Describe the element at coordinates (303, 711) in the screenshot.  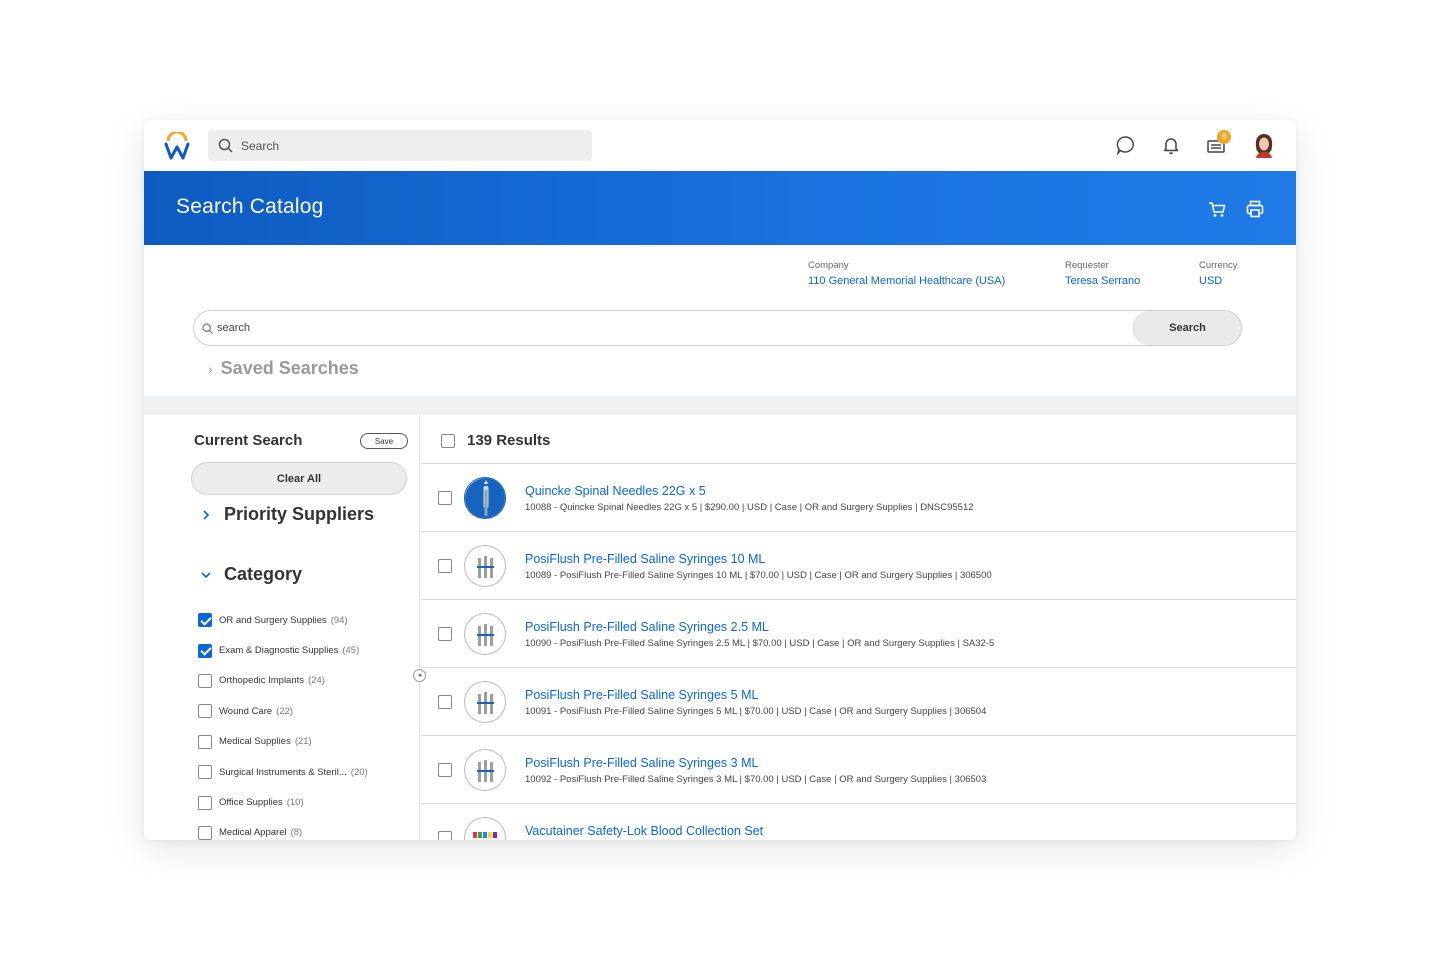
I see `category-item: Wound Care (22)` at that location.